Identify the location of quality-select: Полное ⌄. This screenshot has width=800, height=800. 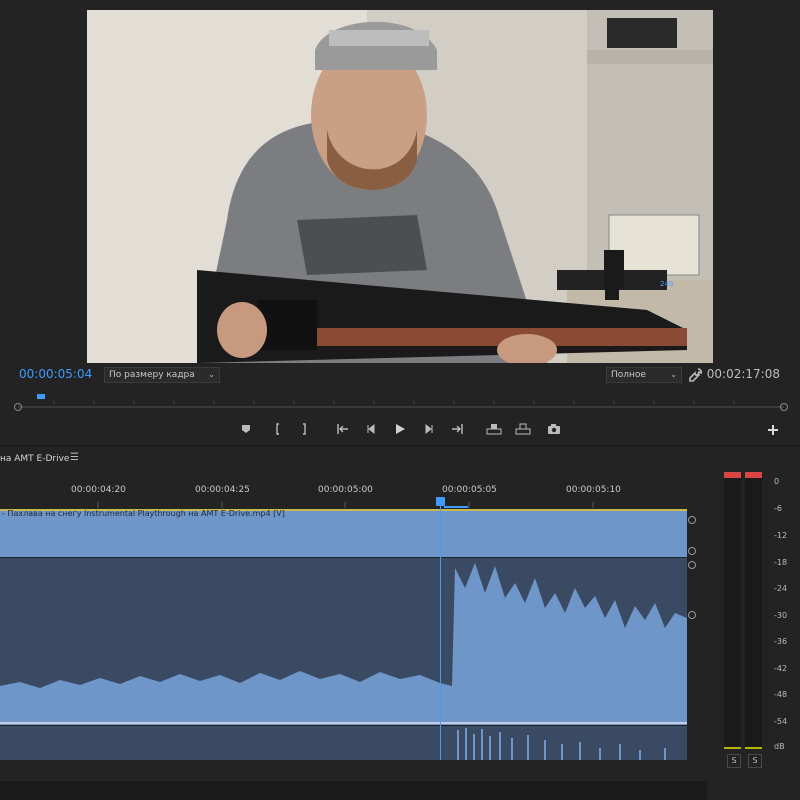
(644, 375).